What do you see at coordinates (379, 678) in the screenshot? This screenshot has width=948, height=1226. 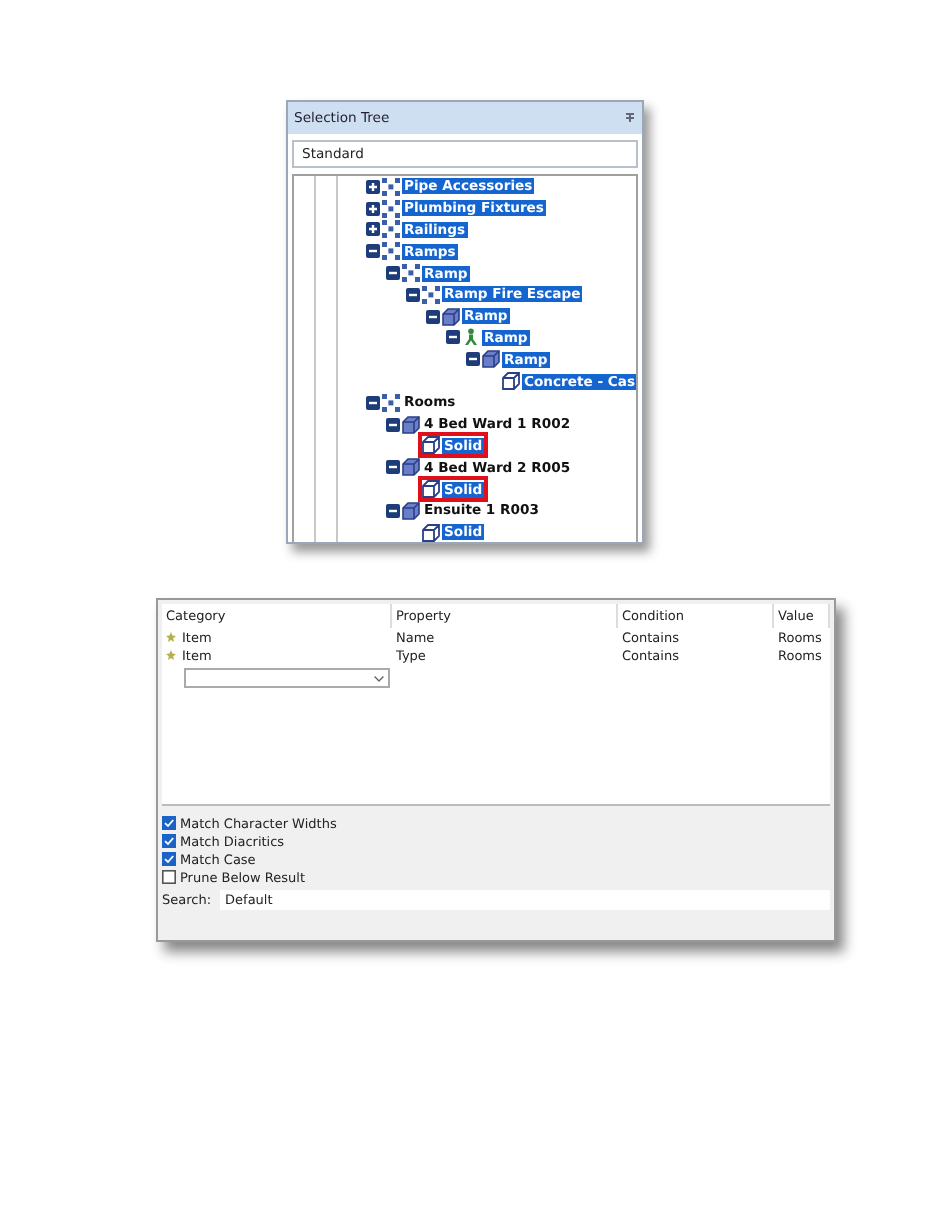 I see `chevron-down-icon` at bounding box center [379, 678].